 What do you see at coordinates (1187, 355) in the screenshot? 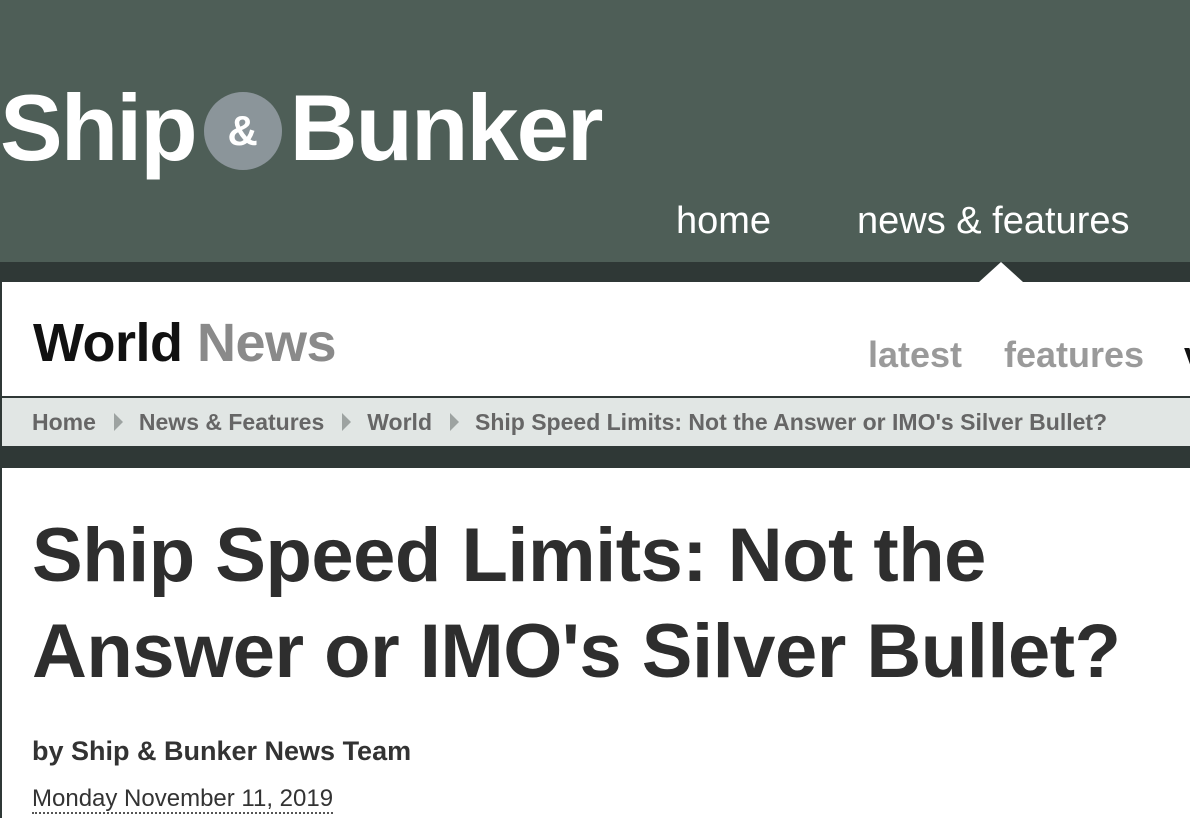
I see `subnav-partial-link: v` at bounding box center [1187, 355].